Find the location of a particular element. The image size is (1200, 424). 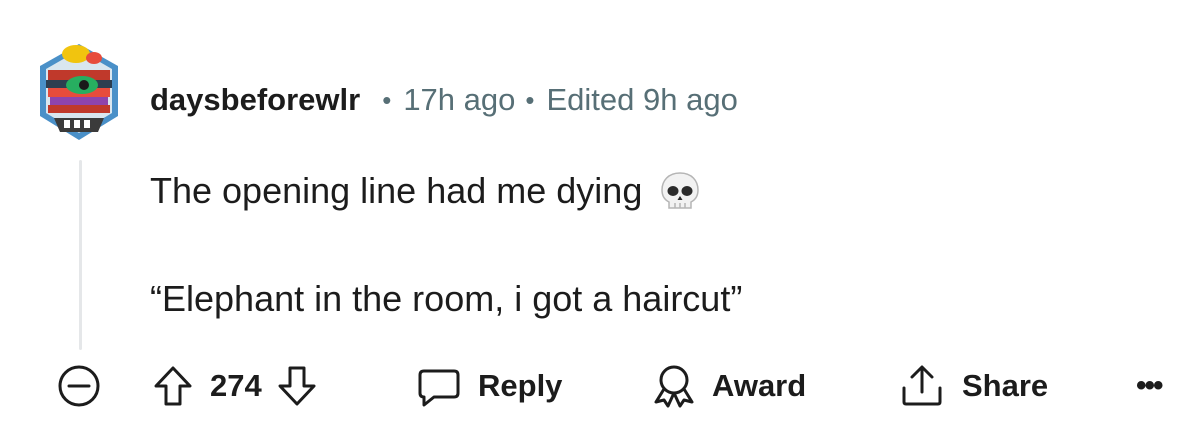

reply-label: Reply is located at coordinates (520, 385).